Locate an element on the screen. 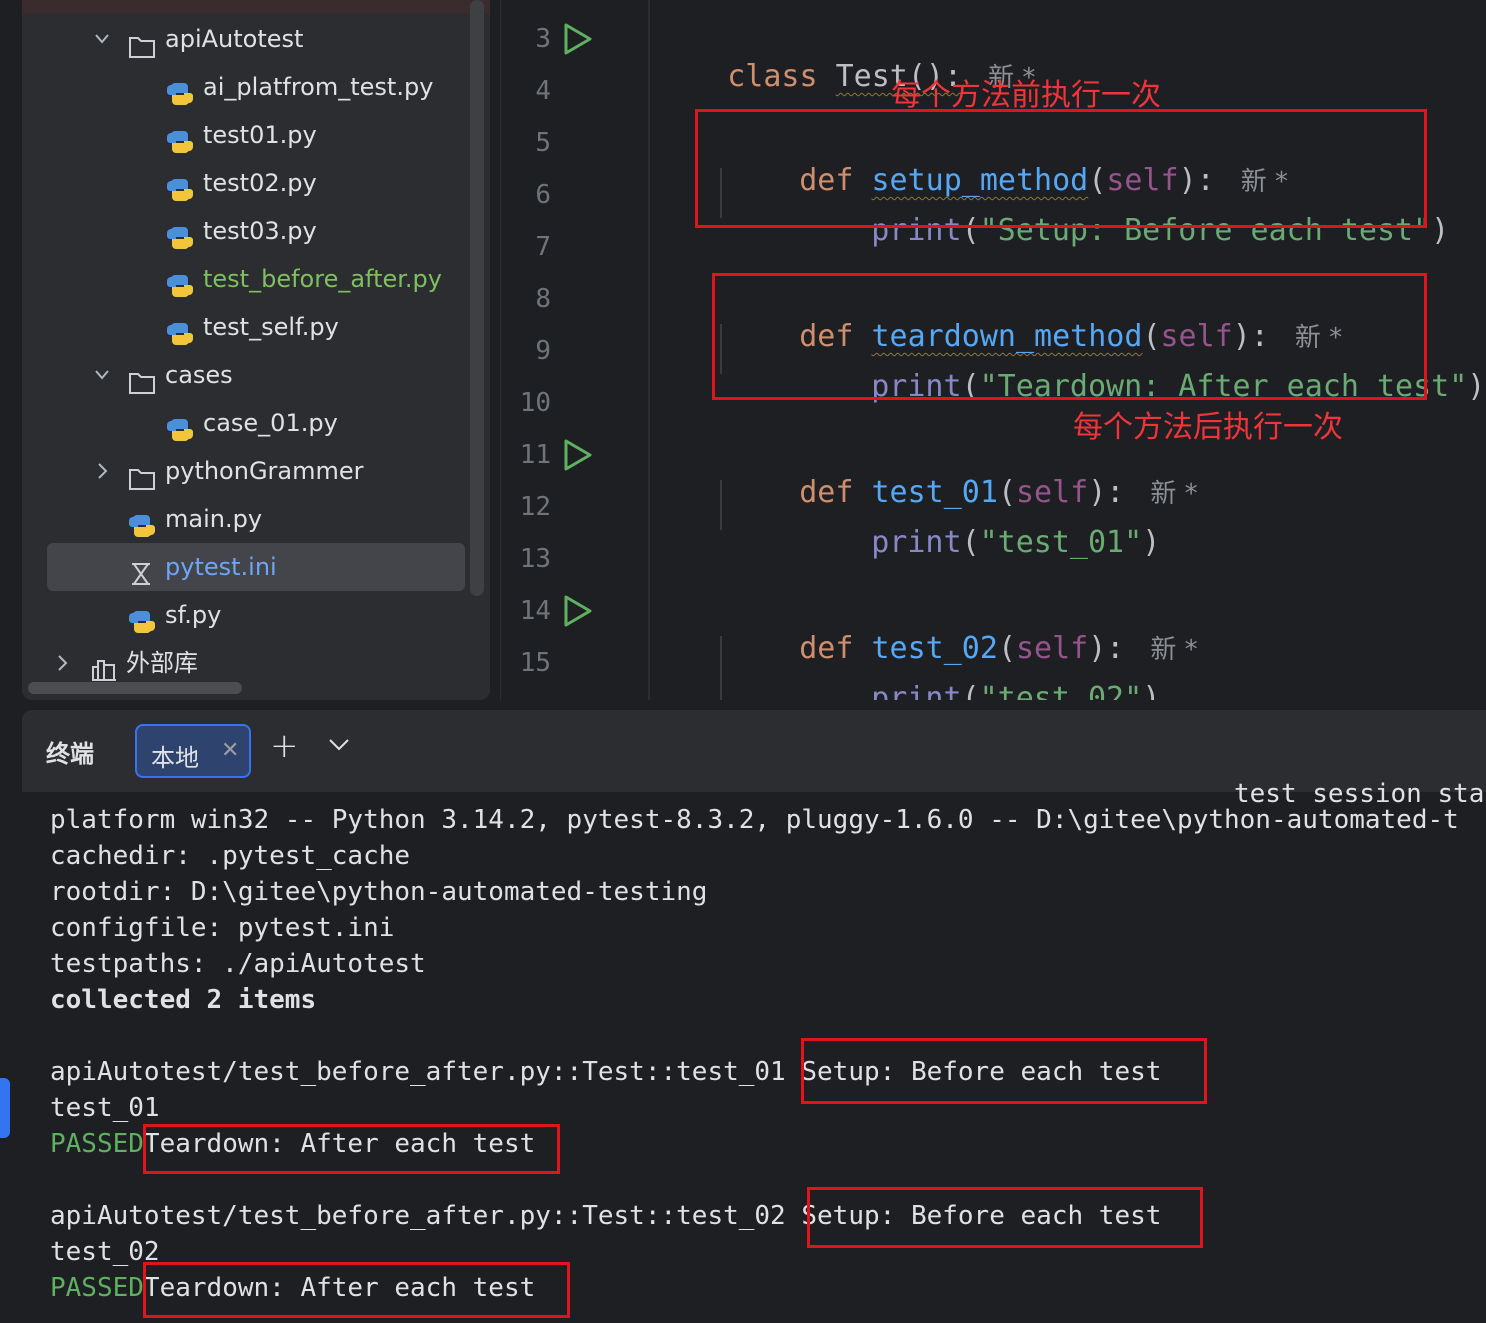  tree-item-file: test02.py is located at coordinates (256, 183).